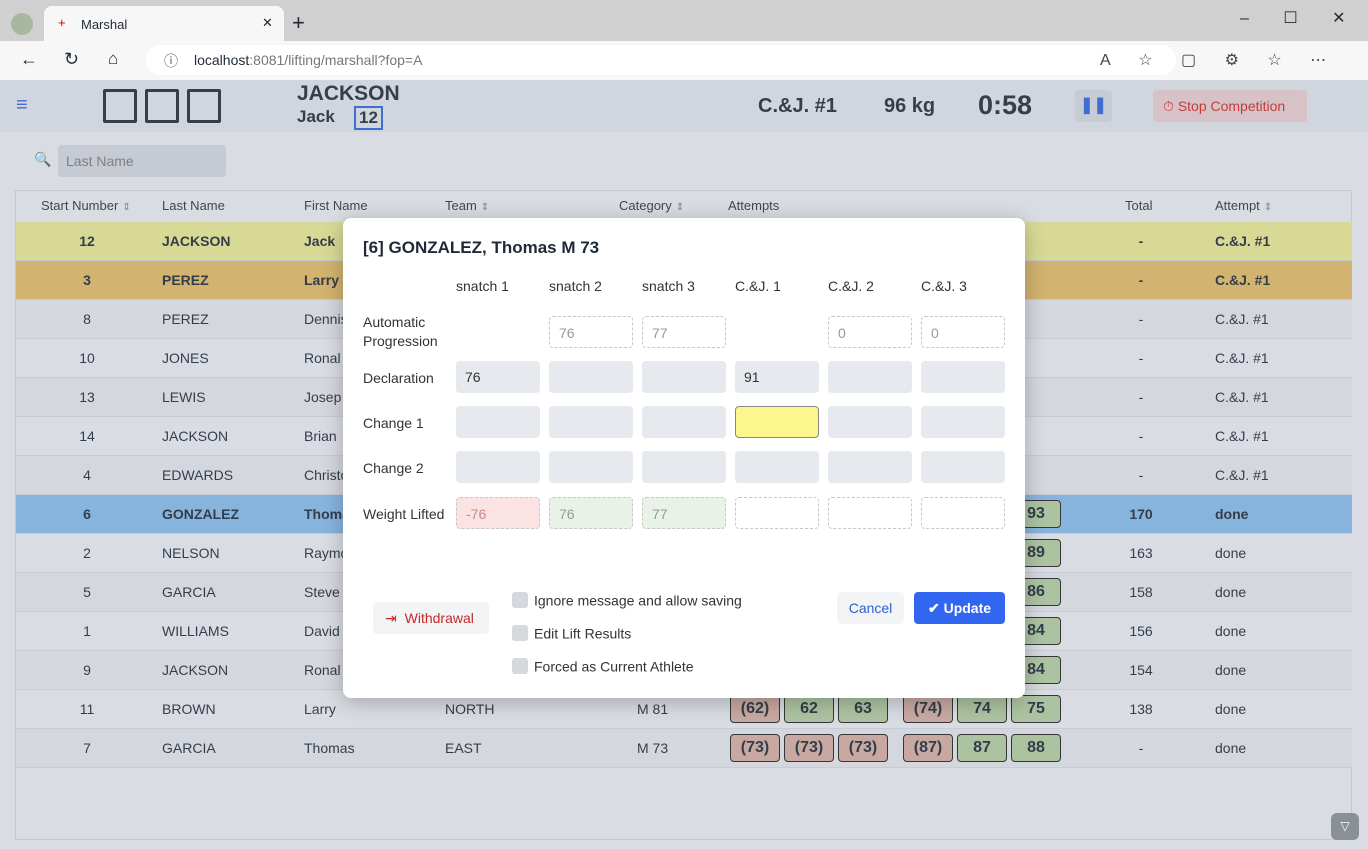 This screenshot has width=1368, height=849. What do you see at coordinates (400, 331) in the screenshot?
I see `row-label: Automatic Progression` at bounding box center [400, 331].